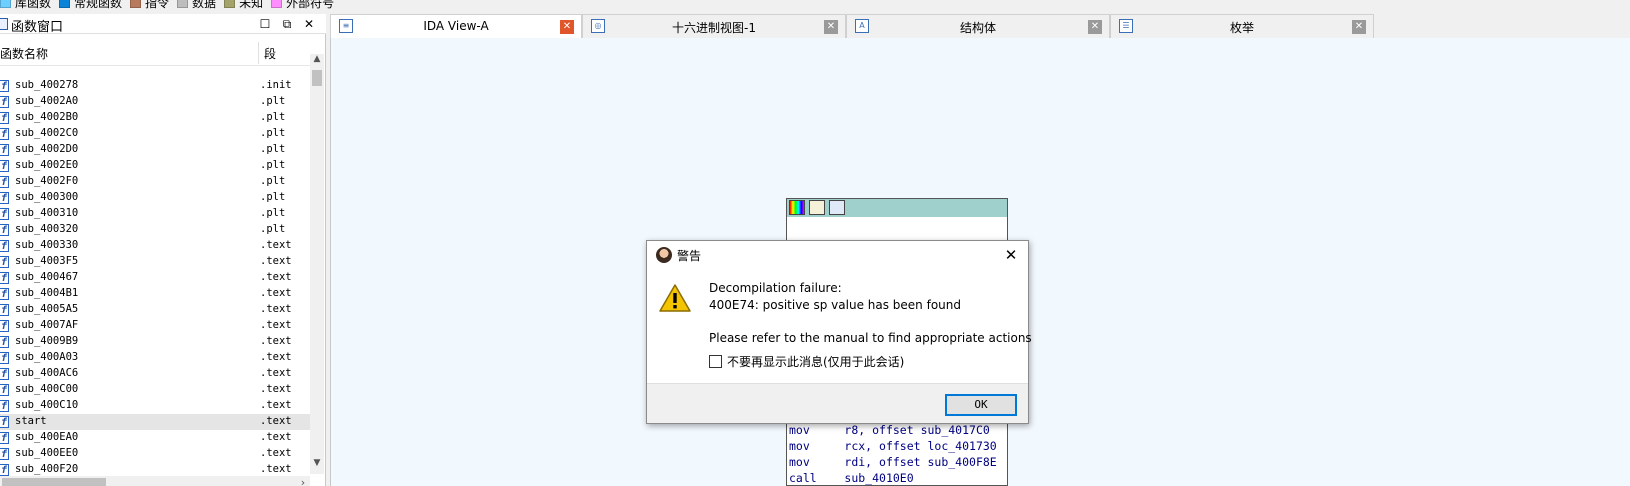 The height and width of the screenshot is (486, 1630). I want to click on node-graph-icon, so click(837, 207).